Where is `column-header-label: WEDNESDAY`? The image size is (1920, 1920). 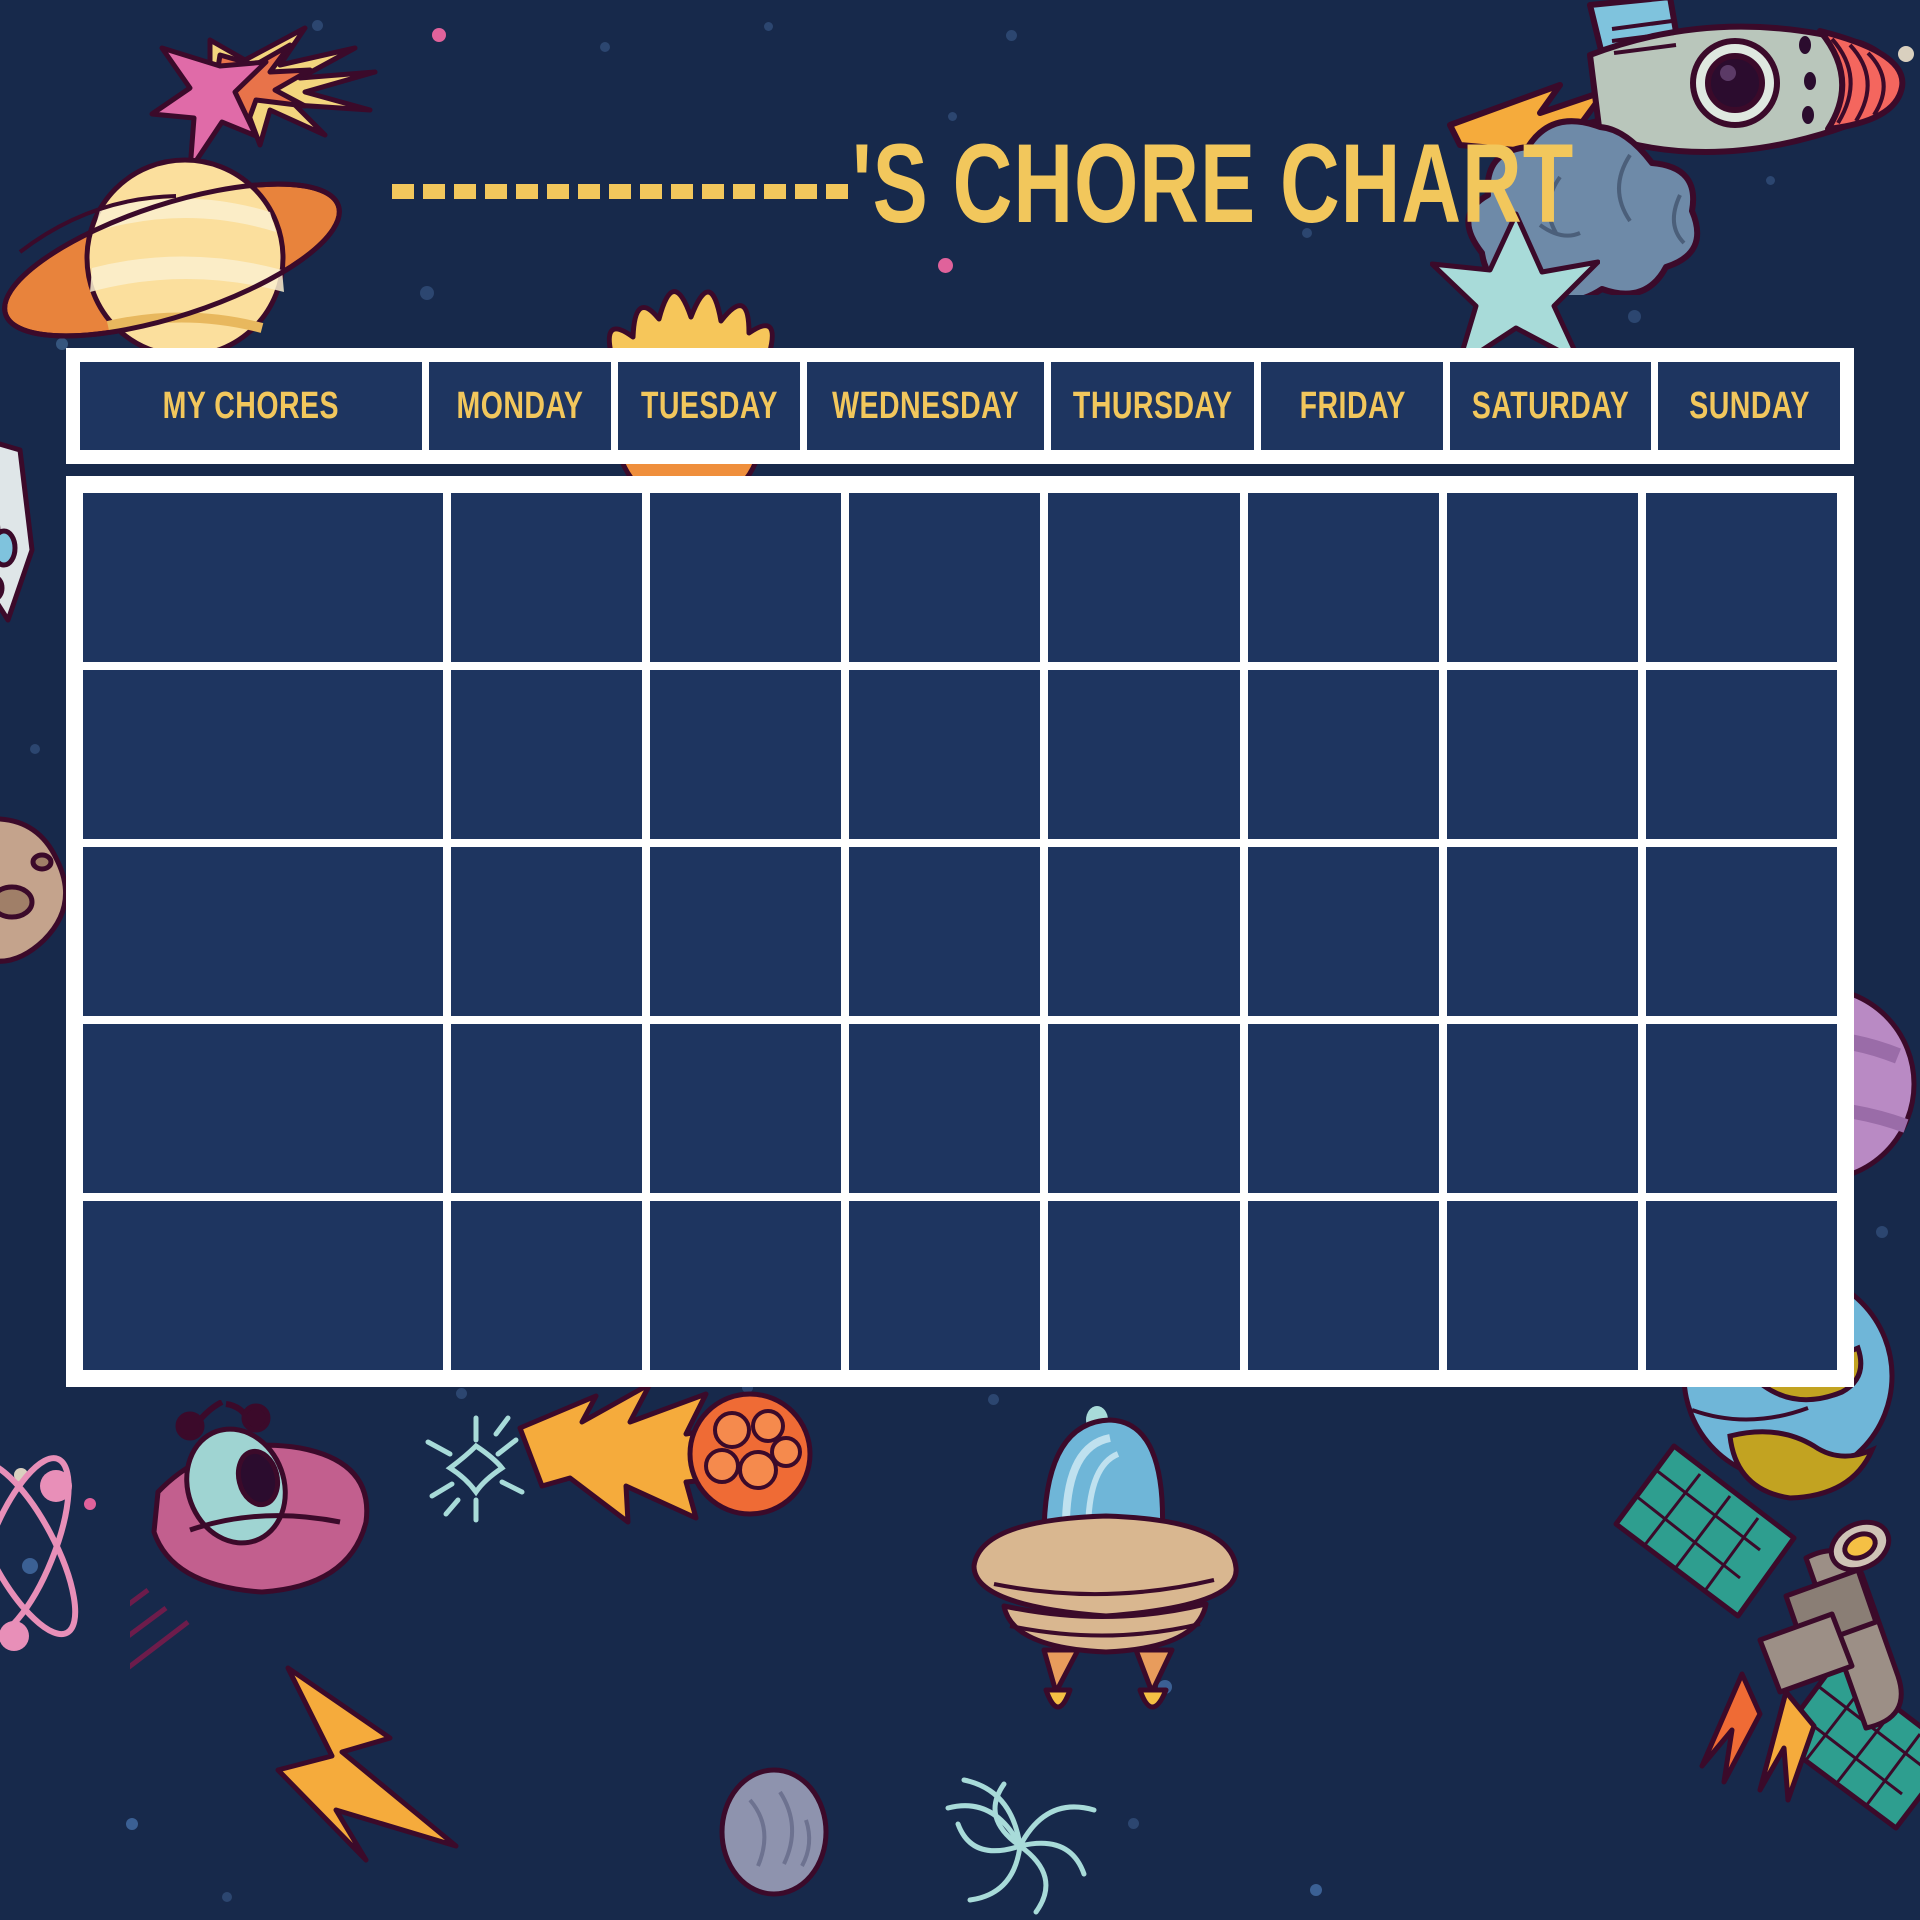
column-header-label: WEDNESDAY is located at coordinates (925, 405).